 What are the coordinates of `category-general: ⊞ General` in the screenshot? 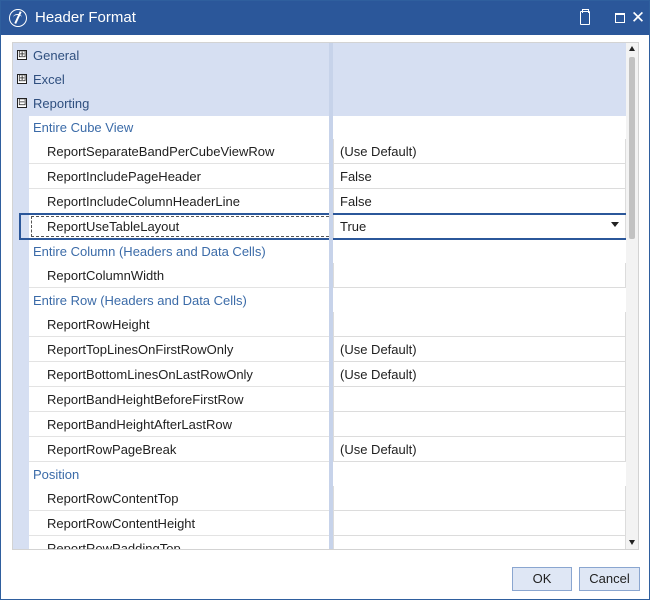 It's located at (319, 55).